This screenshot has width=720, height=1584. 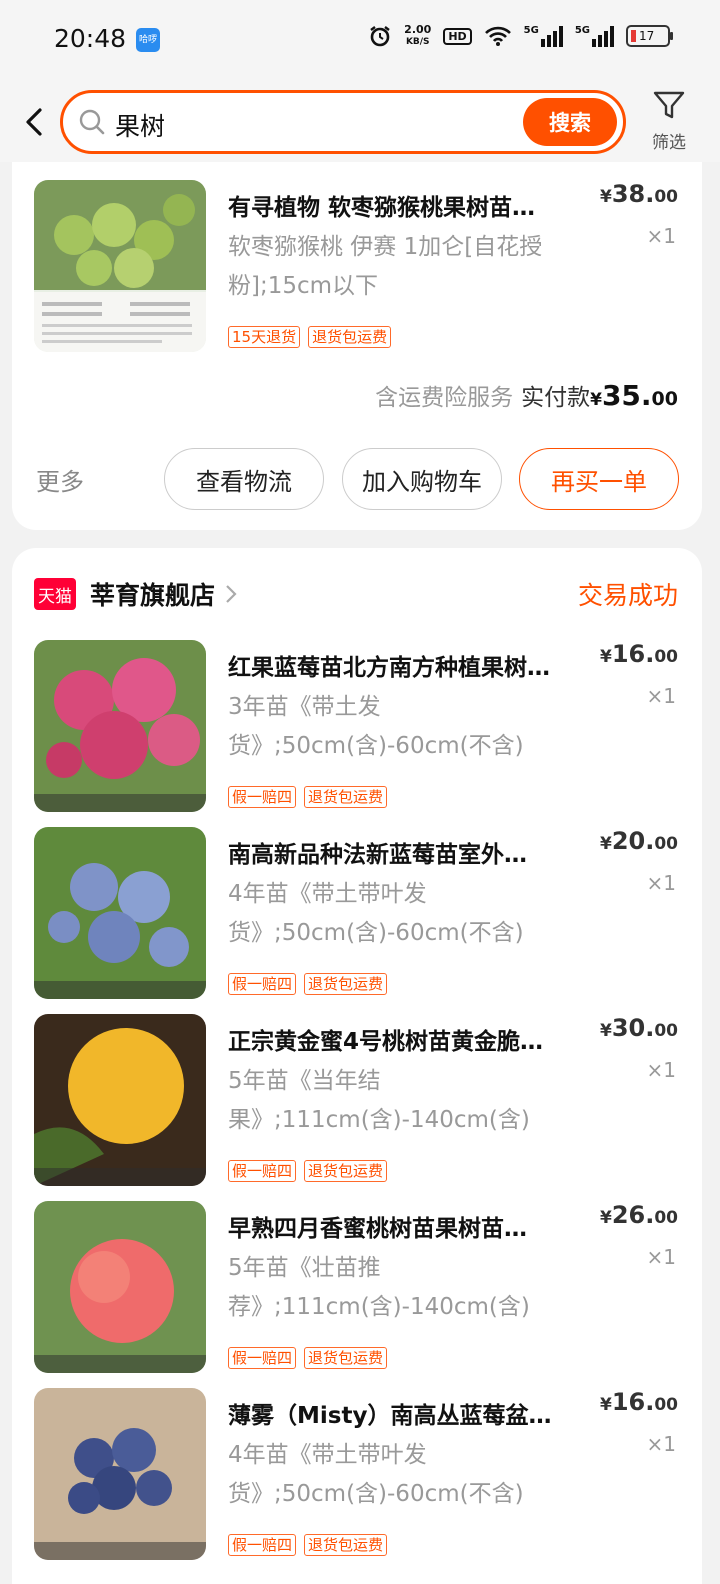 What do you see at coordinates (638, 1028) in the screenshot?
I see `product-price: ¥30.00` at bounding box center [638, 1028].